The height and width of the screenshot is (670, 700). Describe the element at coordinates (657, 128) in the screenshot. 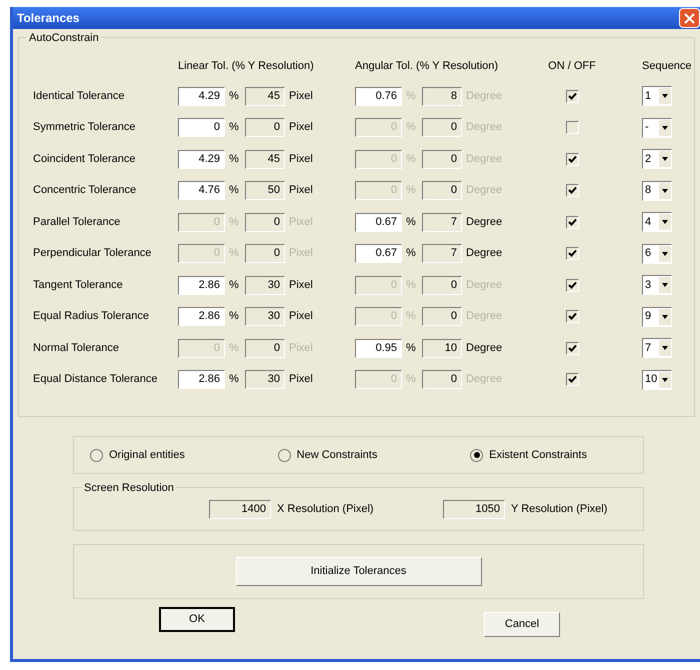

I see `sequence-dropdown: -` at that location.